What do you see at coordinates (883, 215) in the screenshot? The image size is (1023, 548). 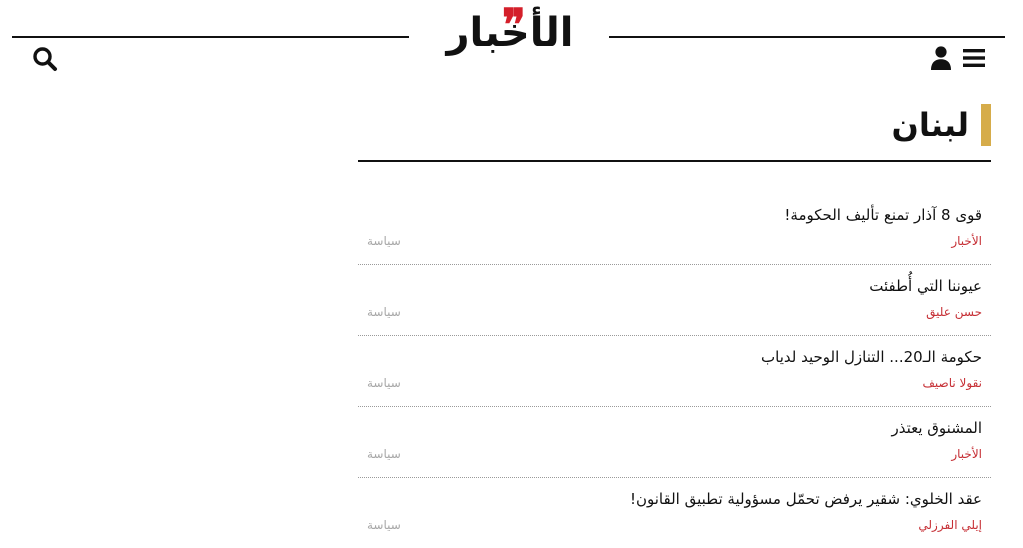 I see `article-title-link: قوى 8 آذار تمنع تأليف الحكومة!` at bounding box center [883, 215].